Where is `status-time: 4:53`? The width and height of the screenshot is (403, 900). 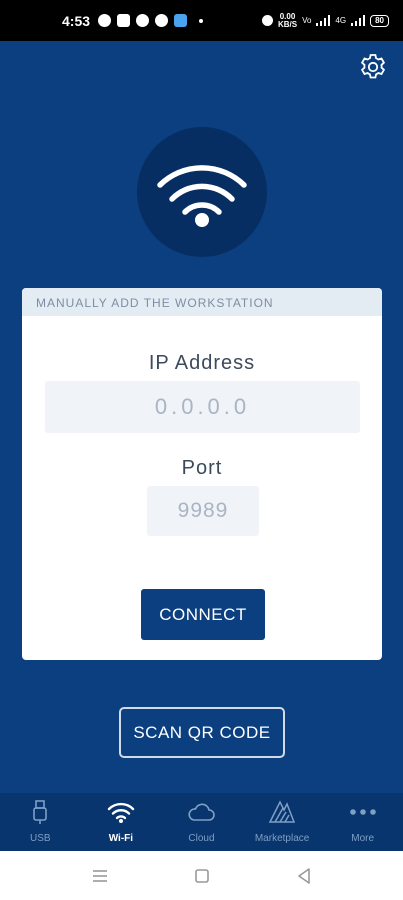 status-time: 4:53 is located at coordinates (76, 20).